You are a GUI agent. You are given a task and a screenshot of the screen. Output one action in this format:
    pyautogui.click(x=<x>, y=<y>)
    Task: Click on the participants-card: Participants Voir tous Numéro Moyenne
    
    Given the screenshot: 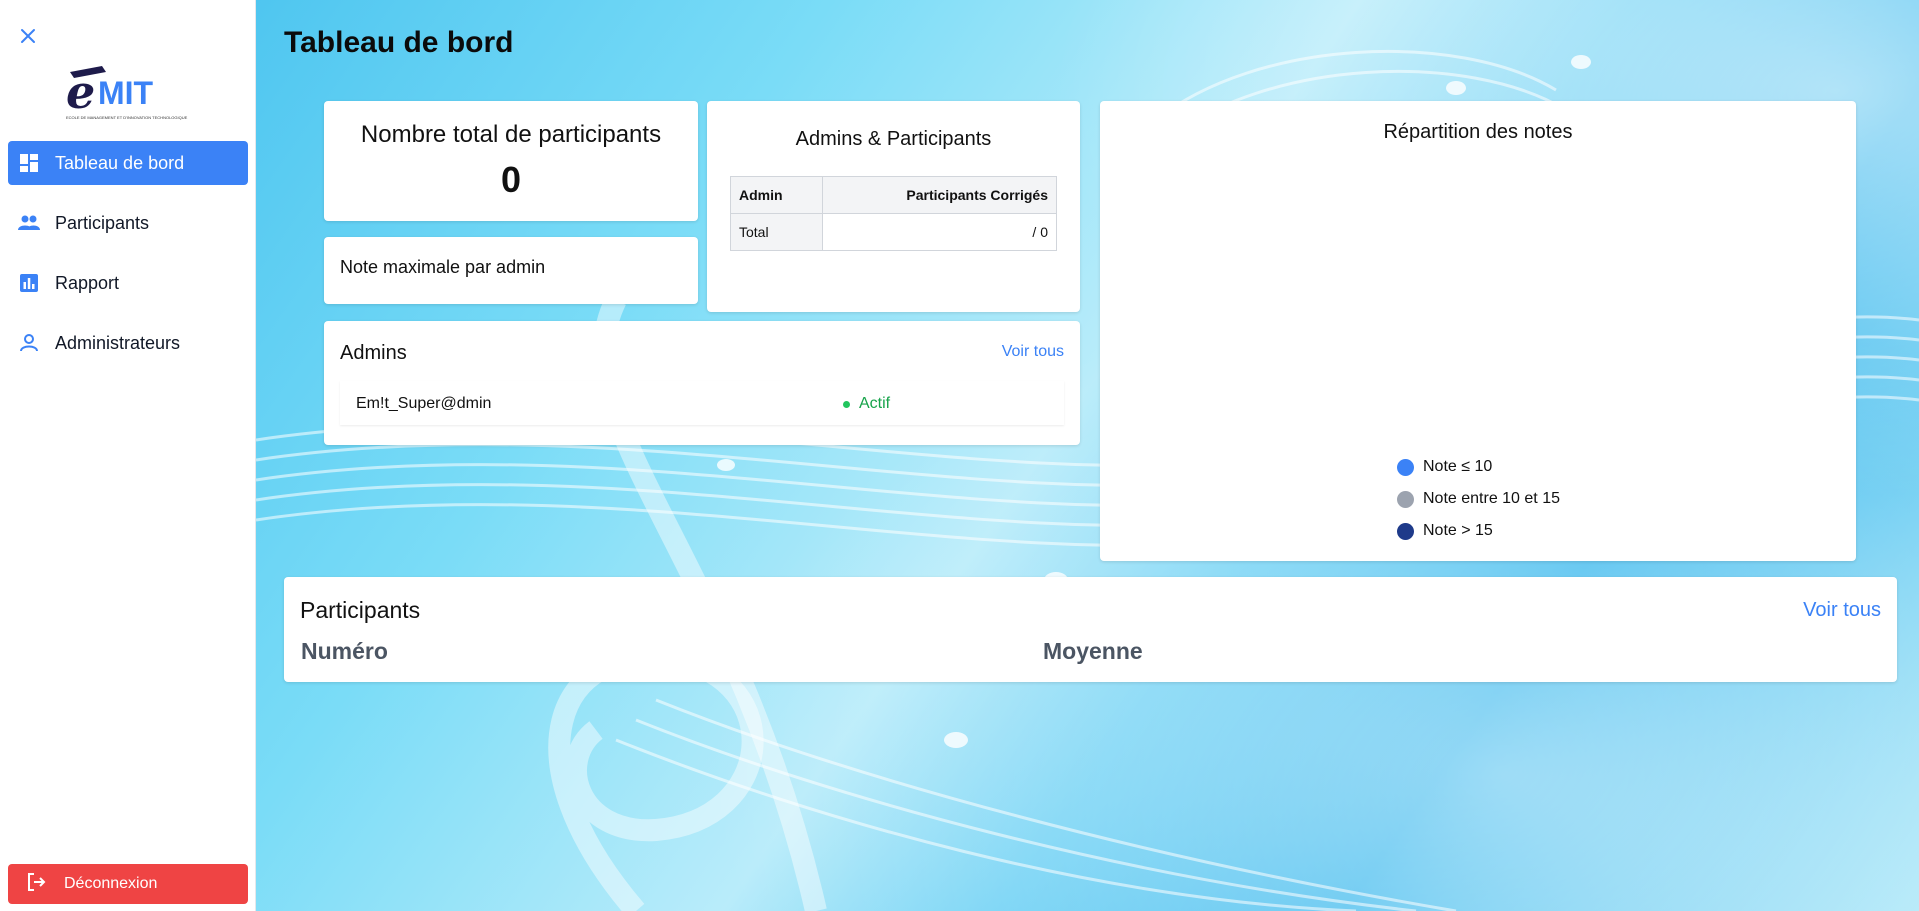 What is the action you would take?
    pyautogui.click(x=1090, y=629)
    